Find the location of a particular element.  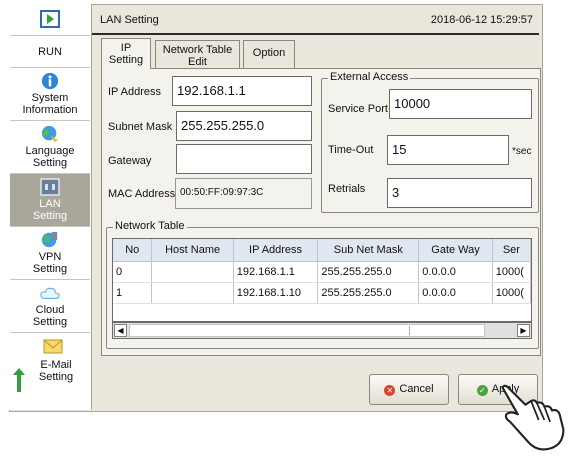

sidebar-item-label: VPN Setting is located at coordinates (50, 263).